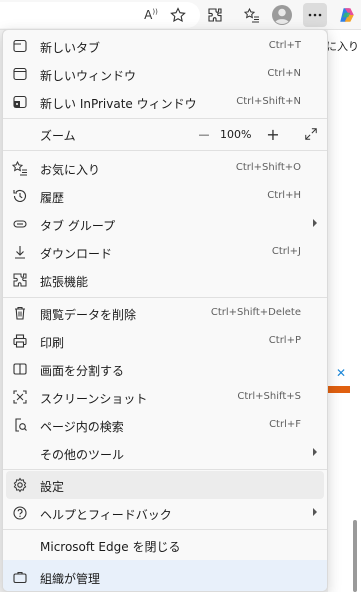  I want to click on menu-item-tab-groups: タブ グループ, so click(165, 224).